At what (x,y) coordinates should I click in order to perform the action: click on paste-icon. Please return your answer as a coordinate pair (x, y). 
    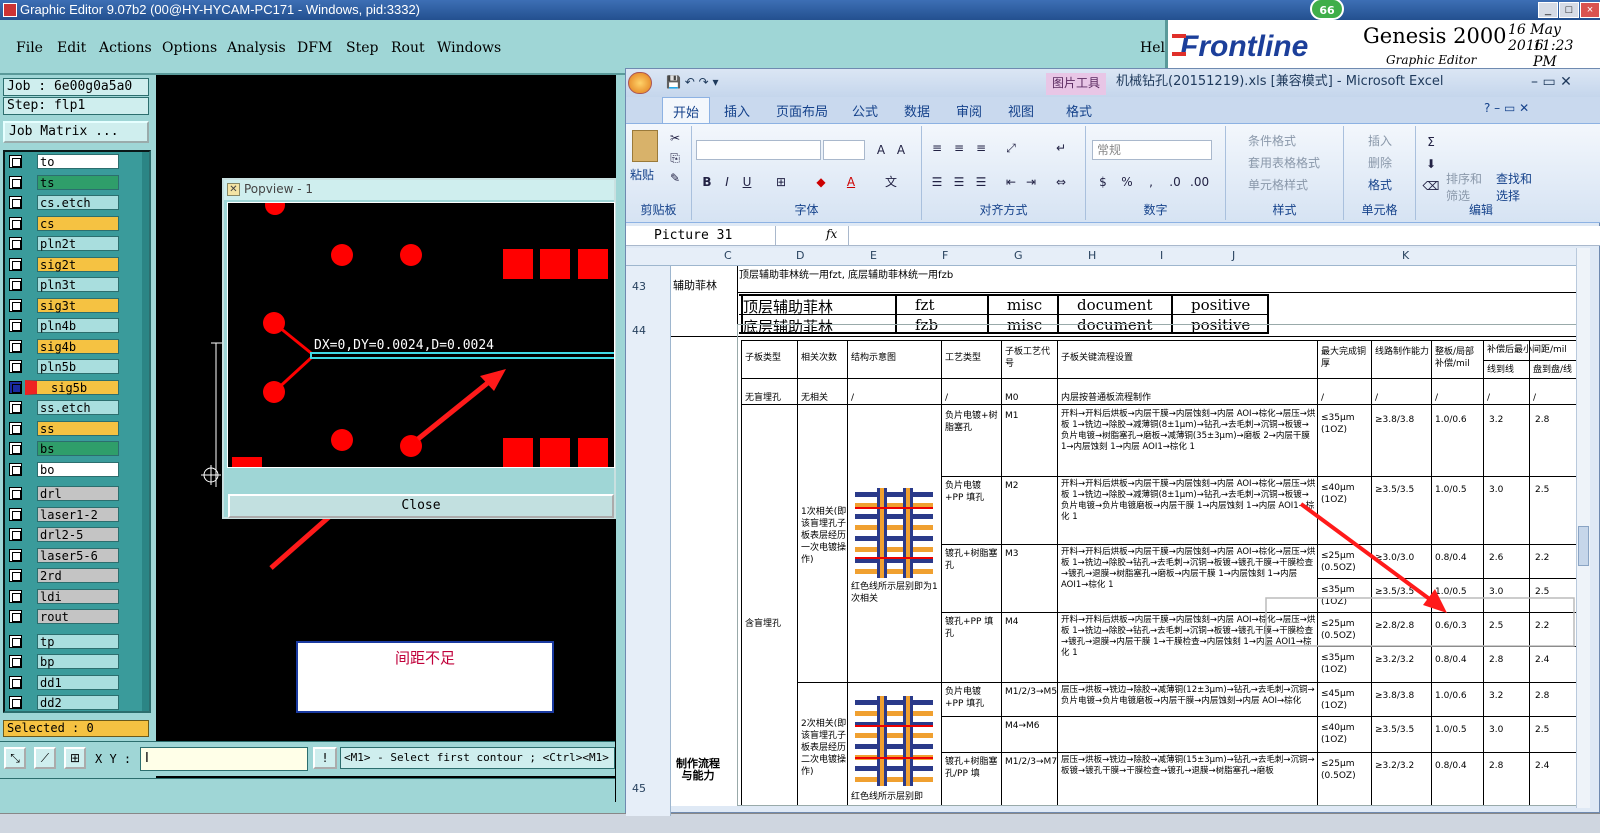
    Looking at the image, I should click on (645, 146).